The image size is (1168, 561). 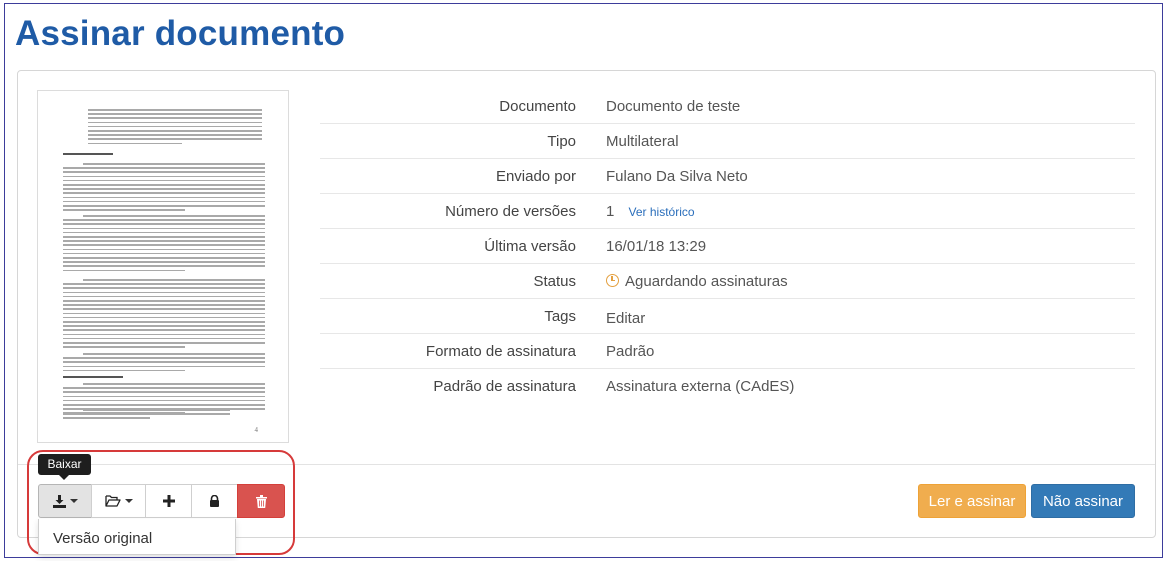 I want to click on detail-row-numero-versoes: Número de versões 1 Ver histórico, so click(x=727, y=211).